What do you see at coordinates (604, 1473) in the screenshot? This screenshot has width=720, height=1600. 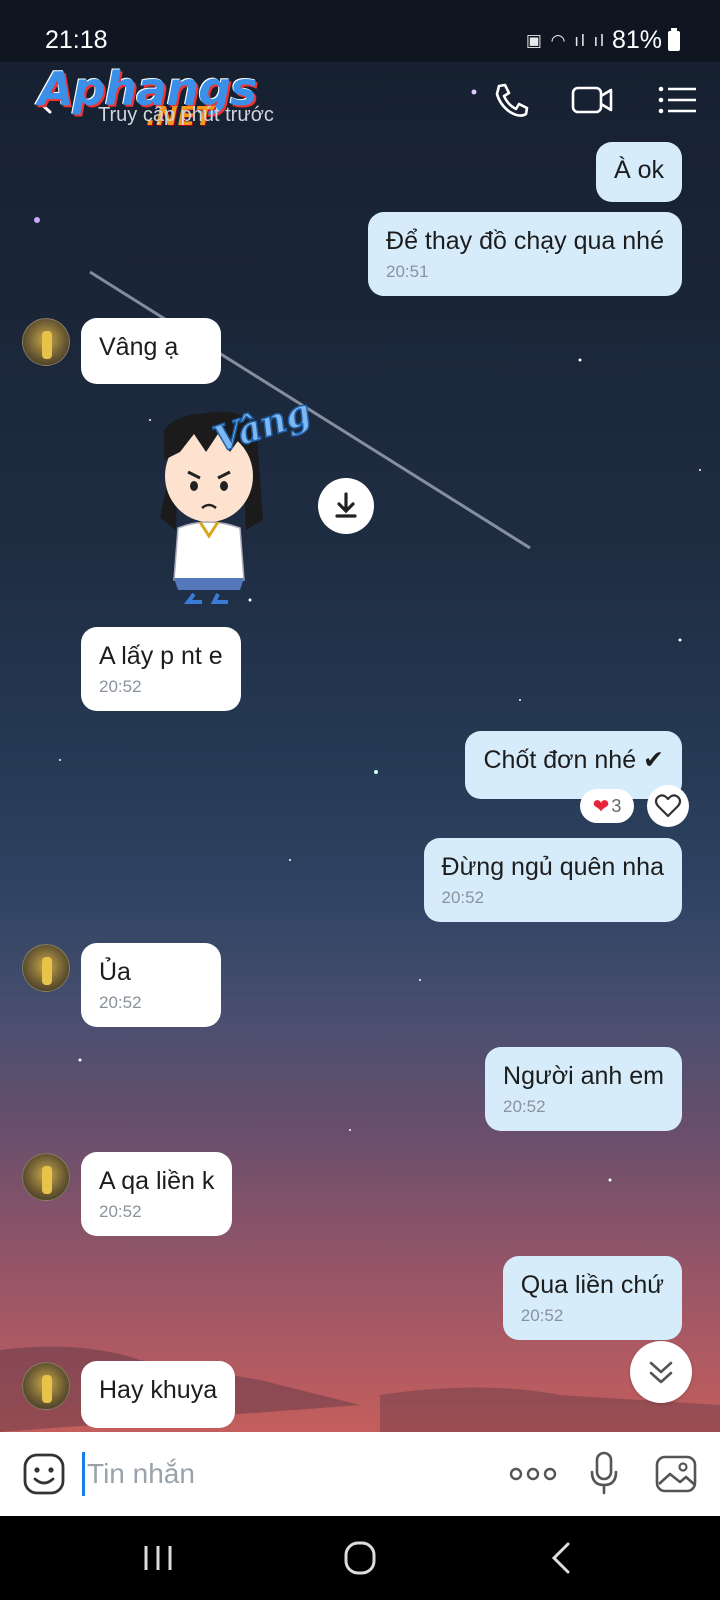 I see `microphone-icon` at bounding box center [604, 1473].